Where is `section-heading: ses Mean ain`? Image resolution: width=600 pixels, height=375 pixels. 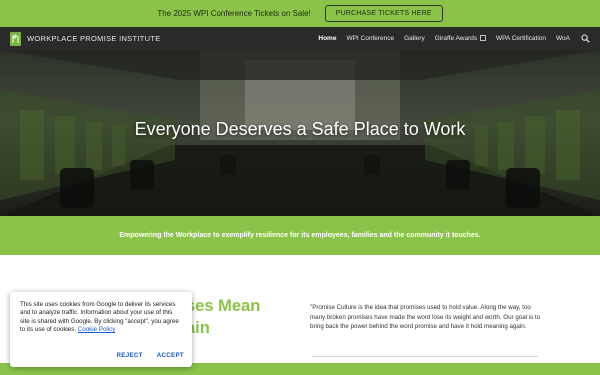
section-heading: ses Mean ain is located at coordinates (223, 317).